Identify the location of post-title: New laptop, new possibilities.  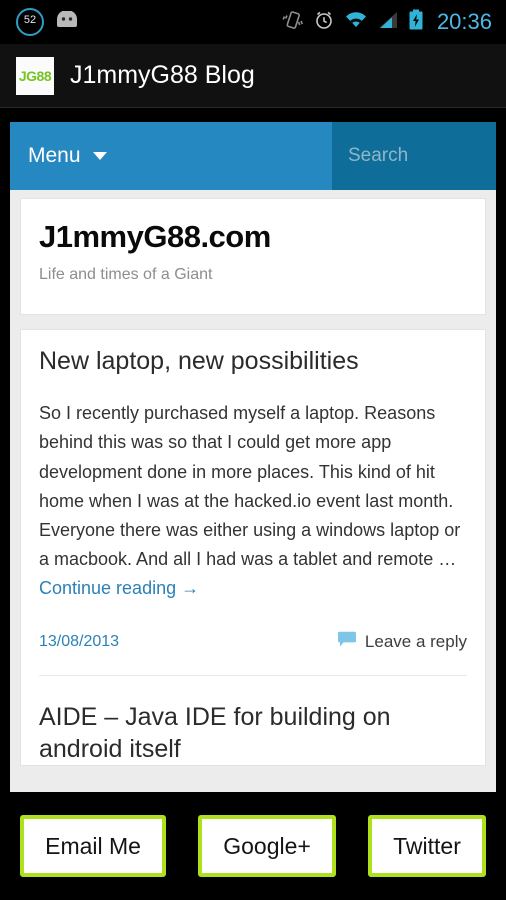
(253, 361).